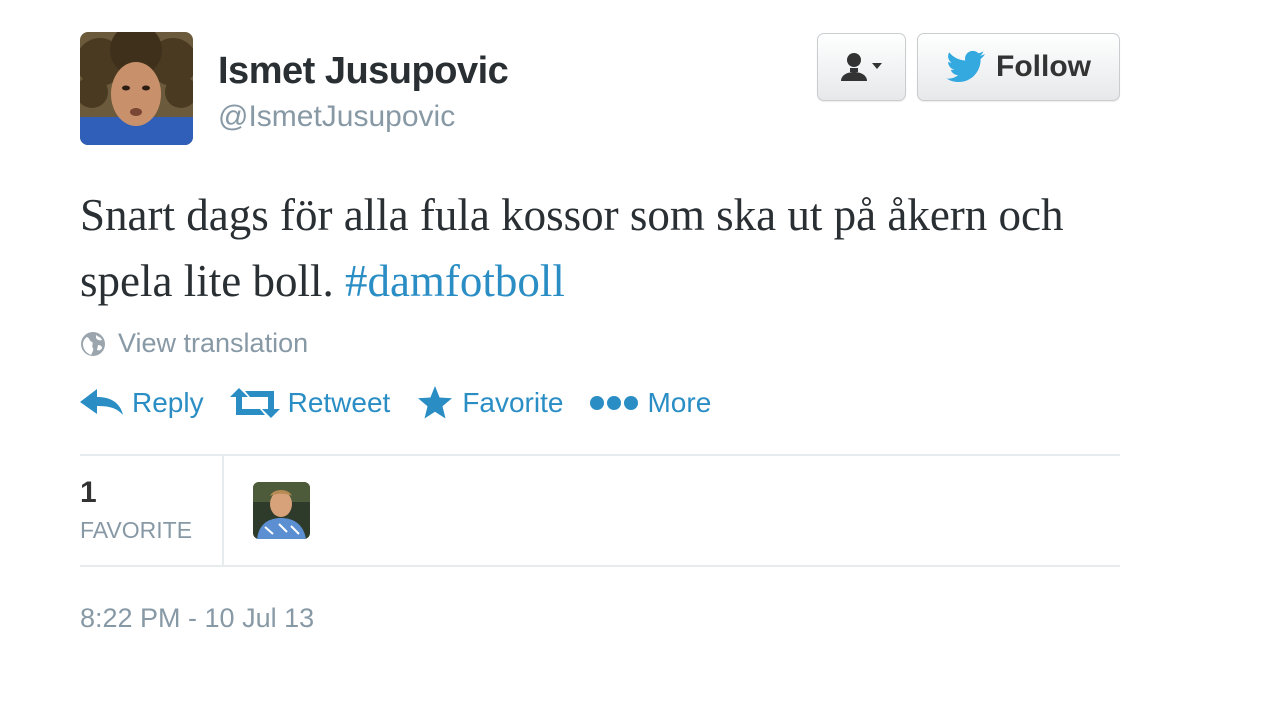  Describe the element at coordinates (965, 66) in the screenshot. I see `twitter-bird-icon` at that location.